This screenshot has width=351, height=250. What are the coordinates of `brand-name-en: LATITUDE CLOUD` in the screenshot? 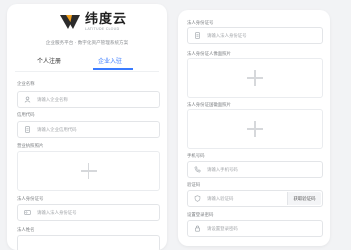 It's located at (102, 29).